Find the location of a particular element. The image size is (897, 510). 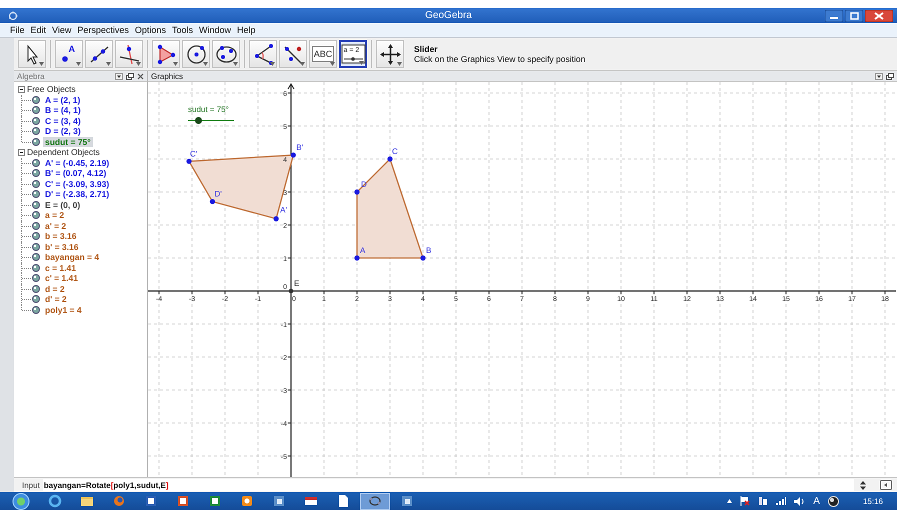

tool-hint: Click on the Graphics View to specify position is located at coordinates (500, 59).